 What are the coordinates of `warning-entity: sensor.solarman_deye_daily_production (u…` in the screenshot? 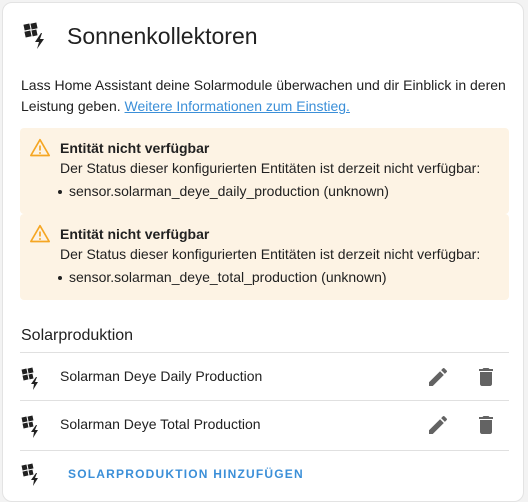 It's located at (223, 191).